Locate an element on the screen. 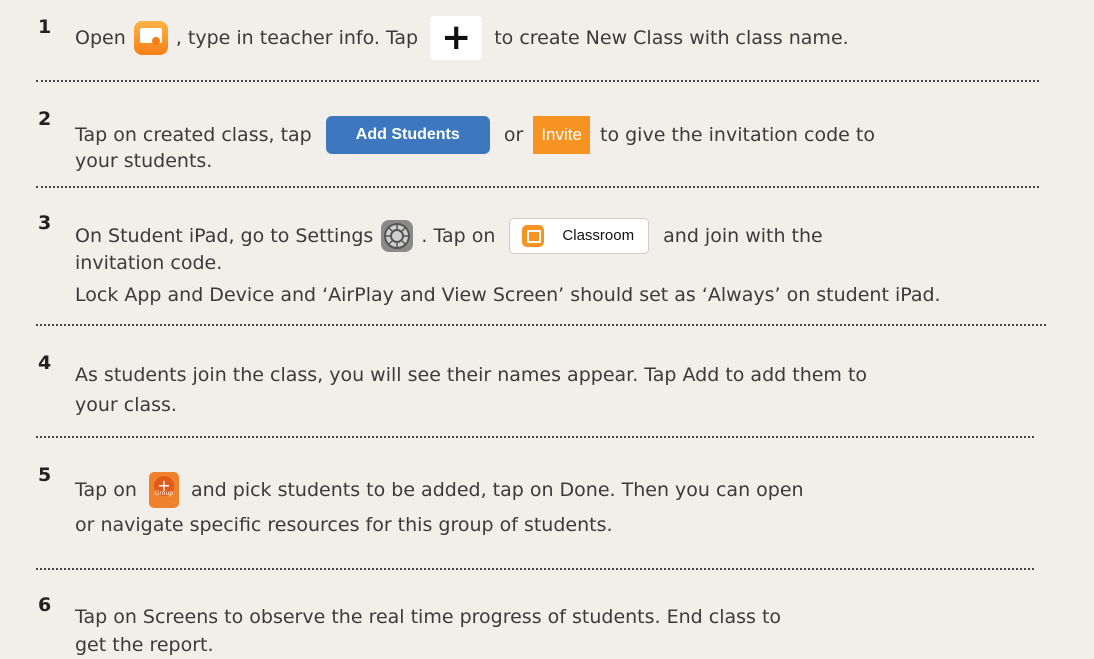 This screenshot has width=1094, height=659. settings-gear-icon is located at coordinates (397, 236).